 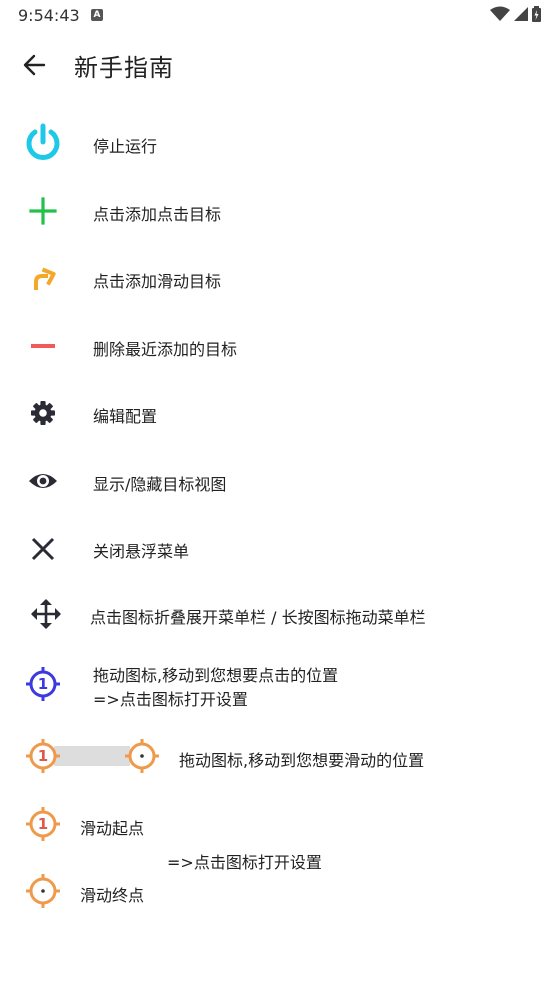 I want to click on status-icons, so click(x=515, y=14).